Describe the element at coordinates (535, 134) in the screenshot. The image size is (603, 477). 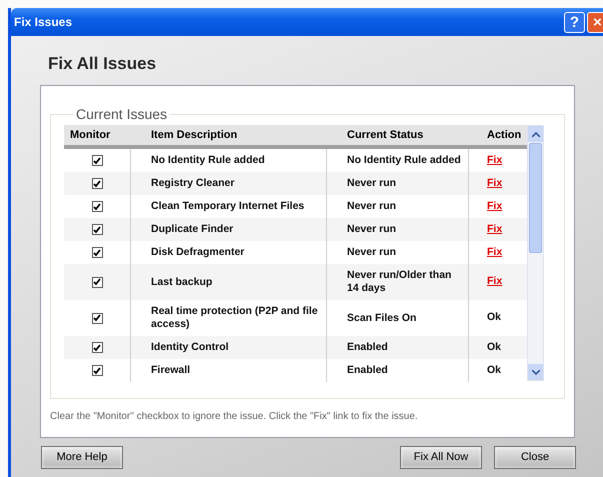
I see `scroll-up-icon` at that location.